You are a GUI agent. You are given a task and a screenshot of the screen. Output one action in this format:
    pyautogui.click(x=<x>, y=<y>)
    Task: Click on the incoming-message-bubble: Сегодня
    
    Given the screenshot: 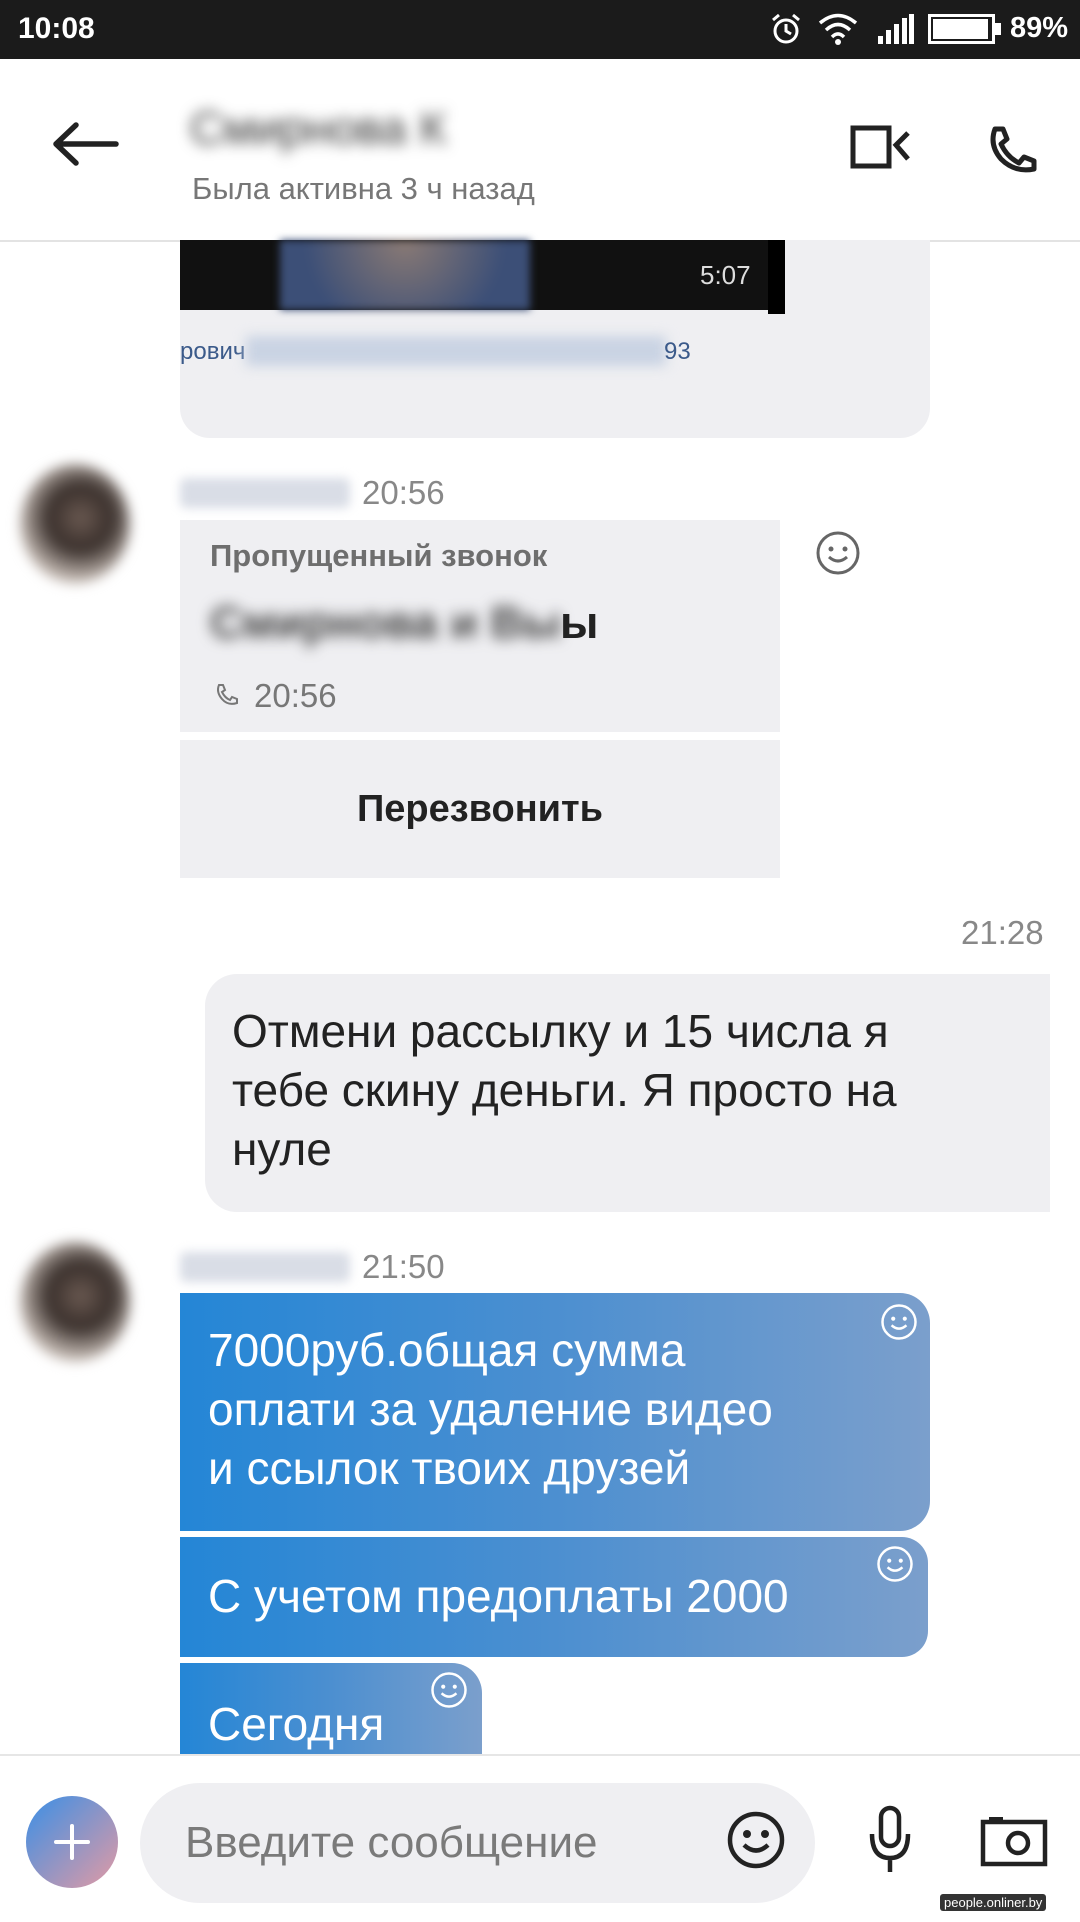 What is the action you would take?
    pyautogui.click(x=331, y=1713)
    